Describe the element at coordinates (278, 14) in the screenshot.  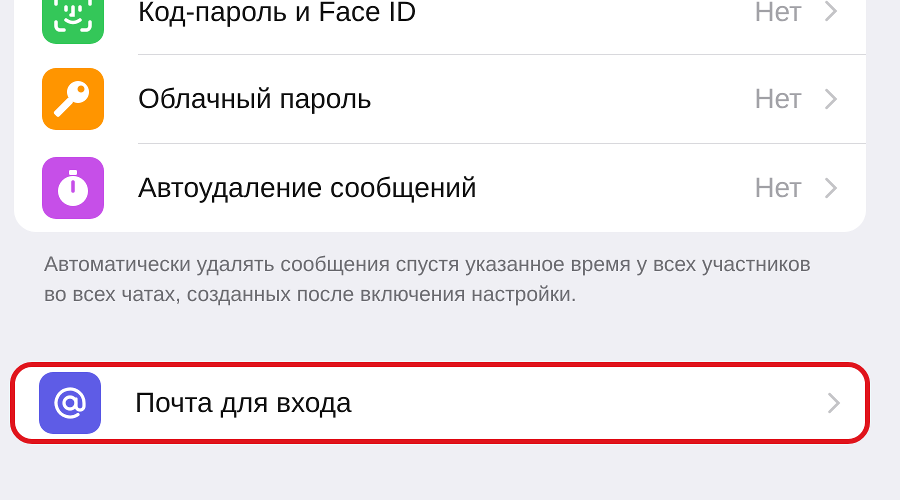
I see `row-label: Код-пароль и Face ID` at that location.